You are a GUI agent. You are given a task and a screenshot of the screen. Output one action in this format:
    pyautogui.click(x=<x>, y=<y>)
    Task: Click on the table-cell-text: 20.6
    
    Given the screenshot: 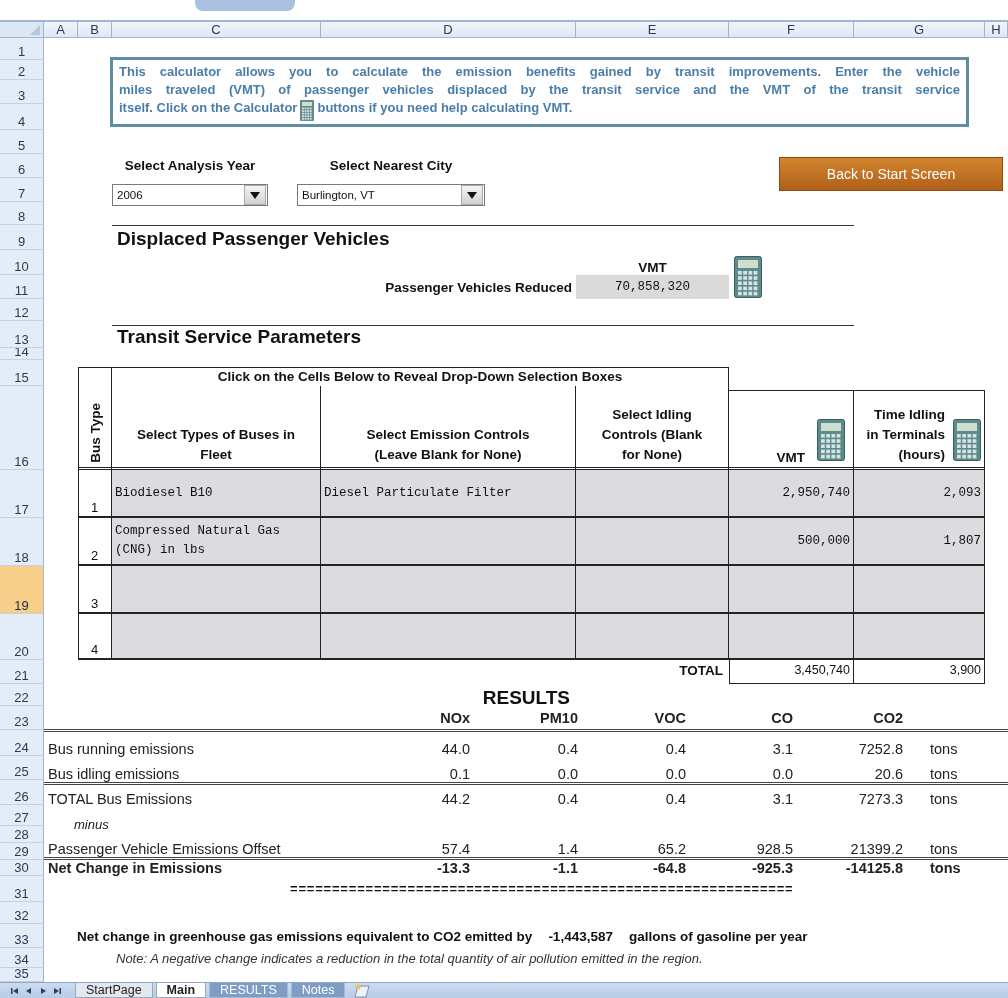 What is the action you would take?
    pyautogui.click(x=888, y=774)
    